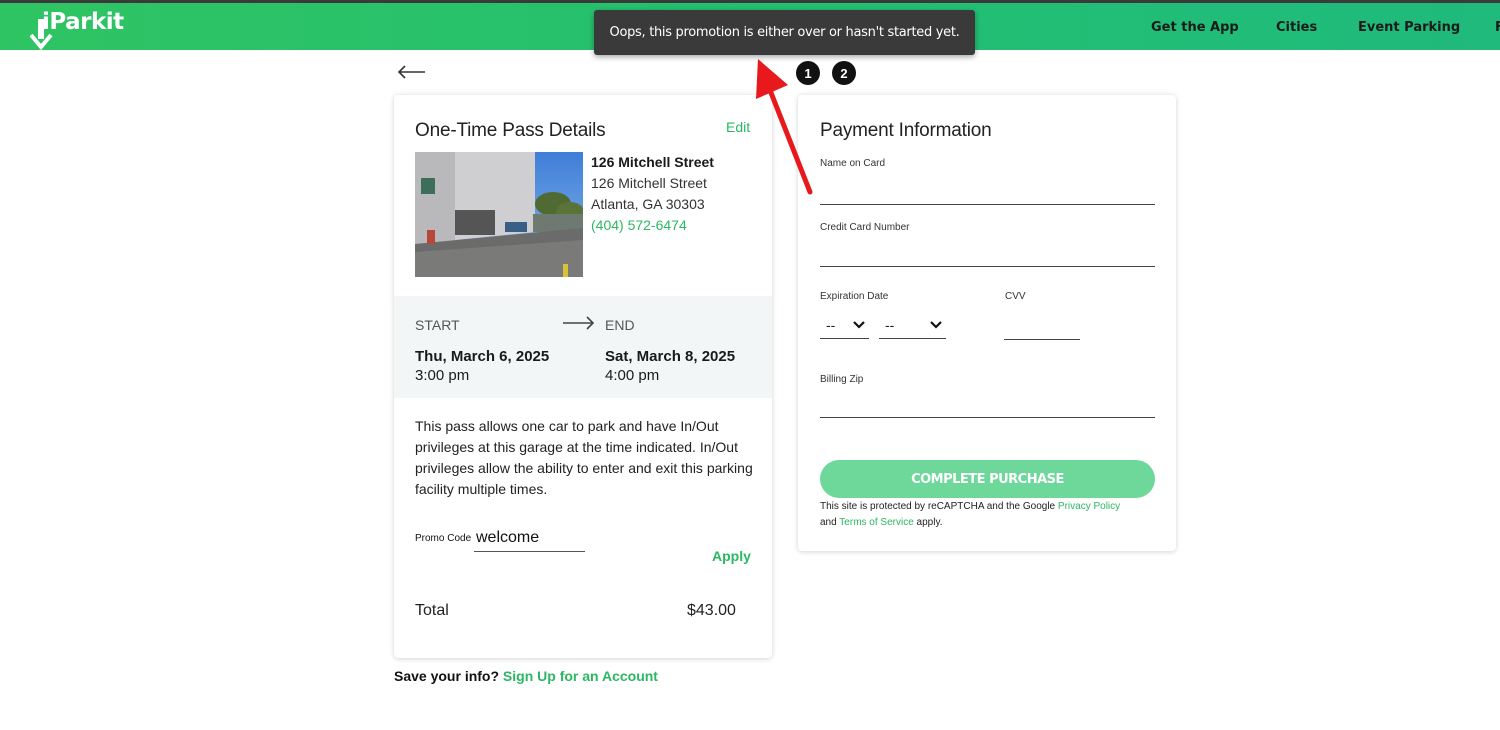 The height and width of the screenshot is (730, 1500). What do you see at coordinates (529, 538) in the screenshot?
I see `promo-code-input` at bounding box center [529, 538].